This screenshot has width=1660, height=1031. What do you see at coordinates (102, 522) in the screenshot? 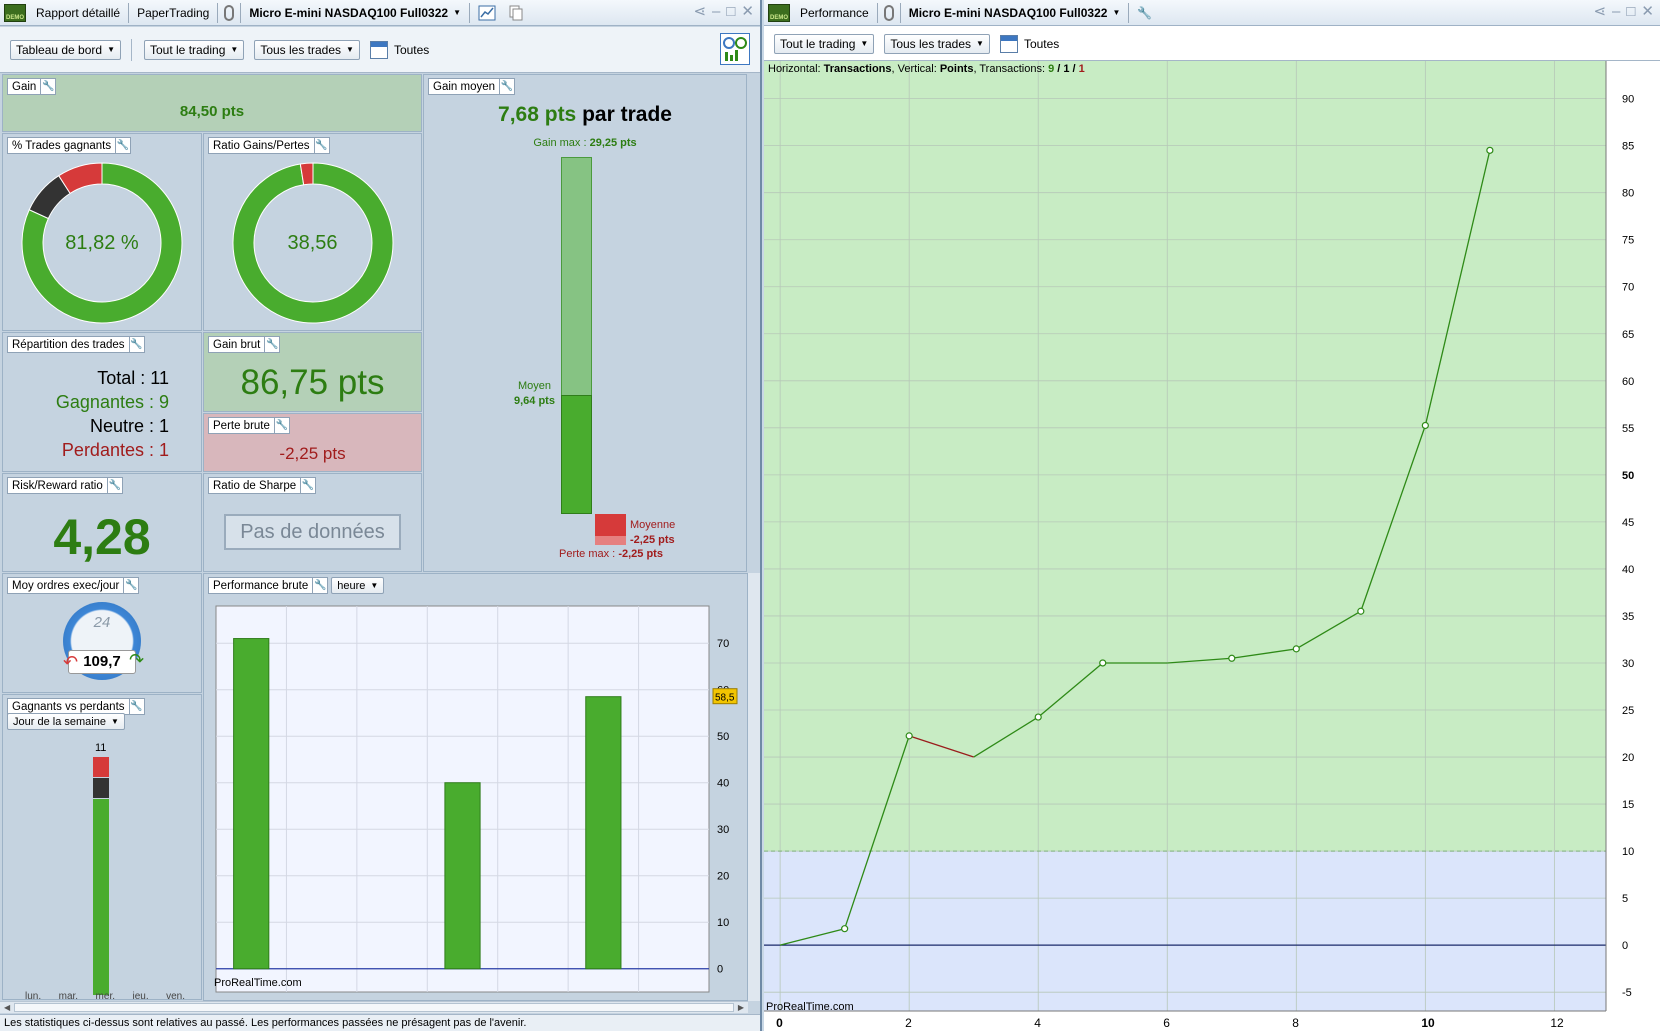
I see `risk-reward-panel: Risk/Reward ratio 🔧 4,28` at bounding box center [102, 522].